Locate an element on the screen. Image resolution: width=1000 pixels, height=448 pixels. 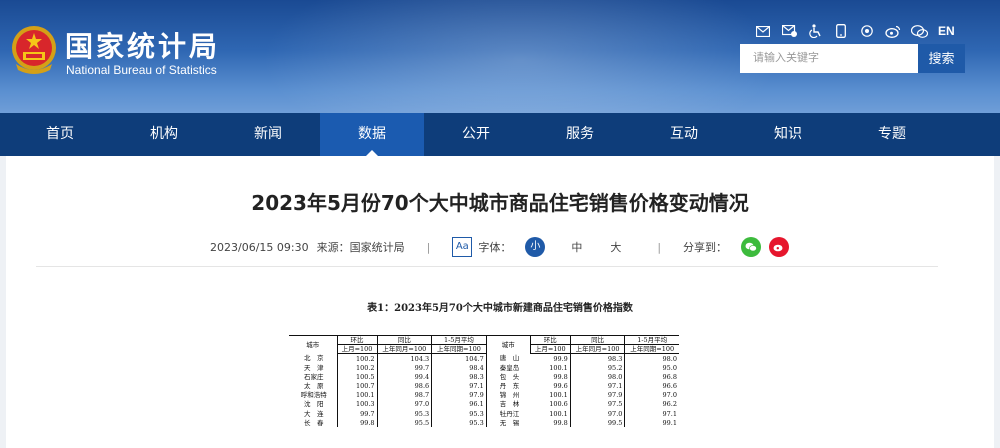
font-medium-button: 中 is located at coordinates (576, 247).